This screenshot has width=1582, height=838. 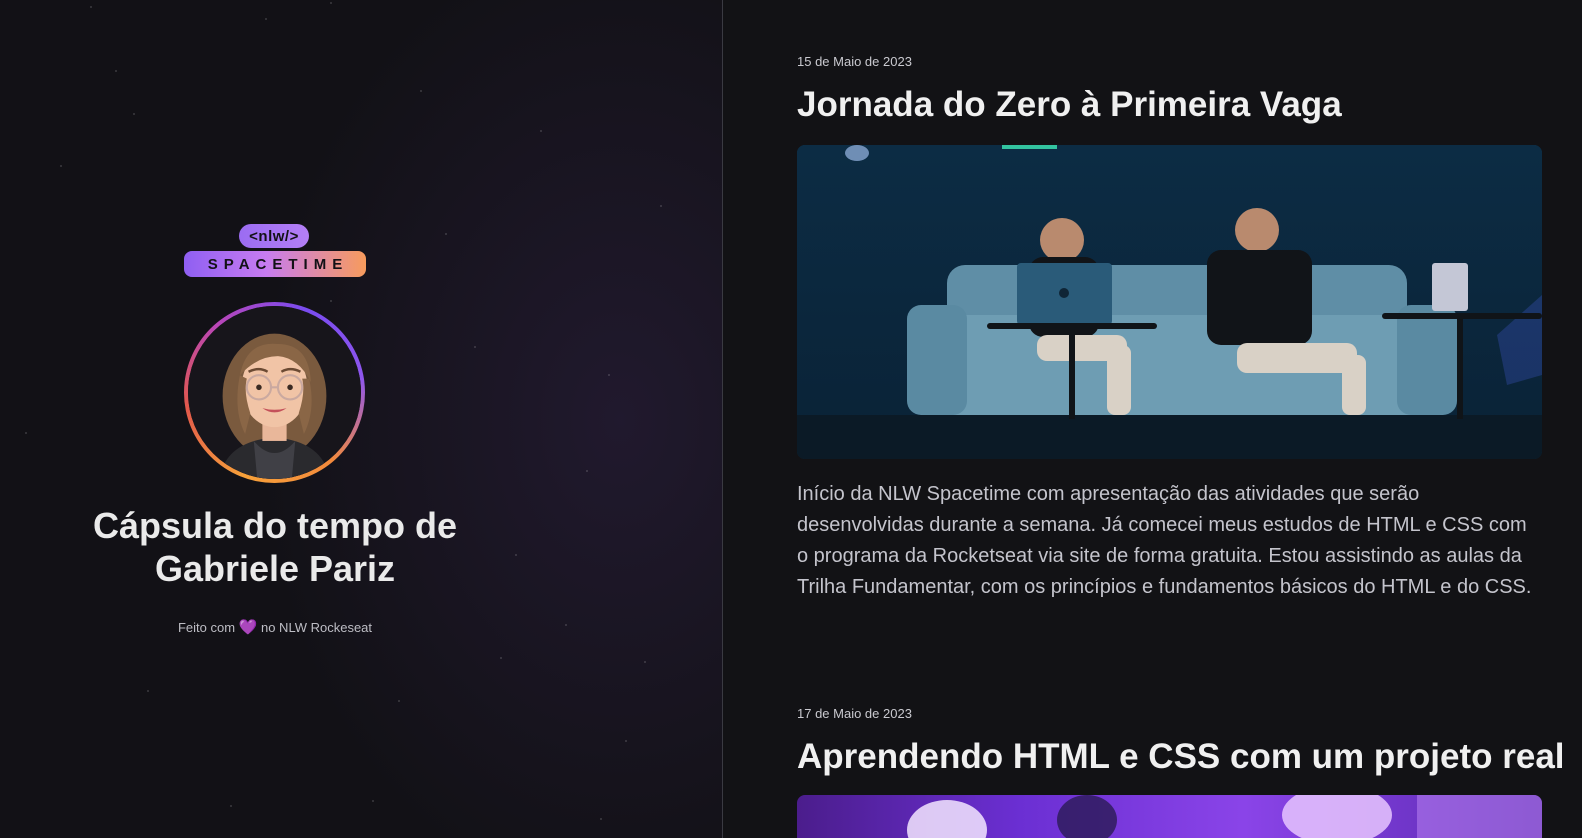 What do you see at coordinates (206, 627) in the screenshot?
I see `footer-prefix: Feito com` at bounding box center [206, 627].